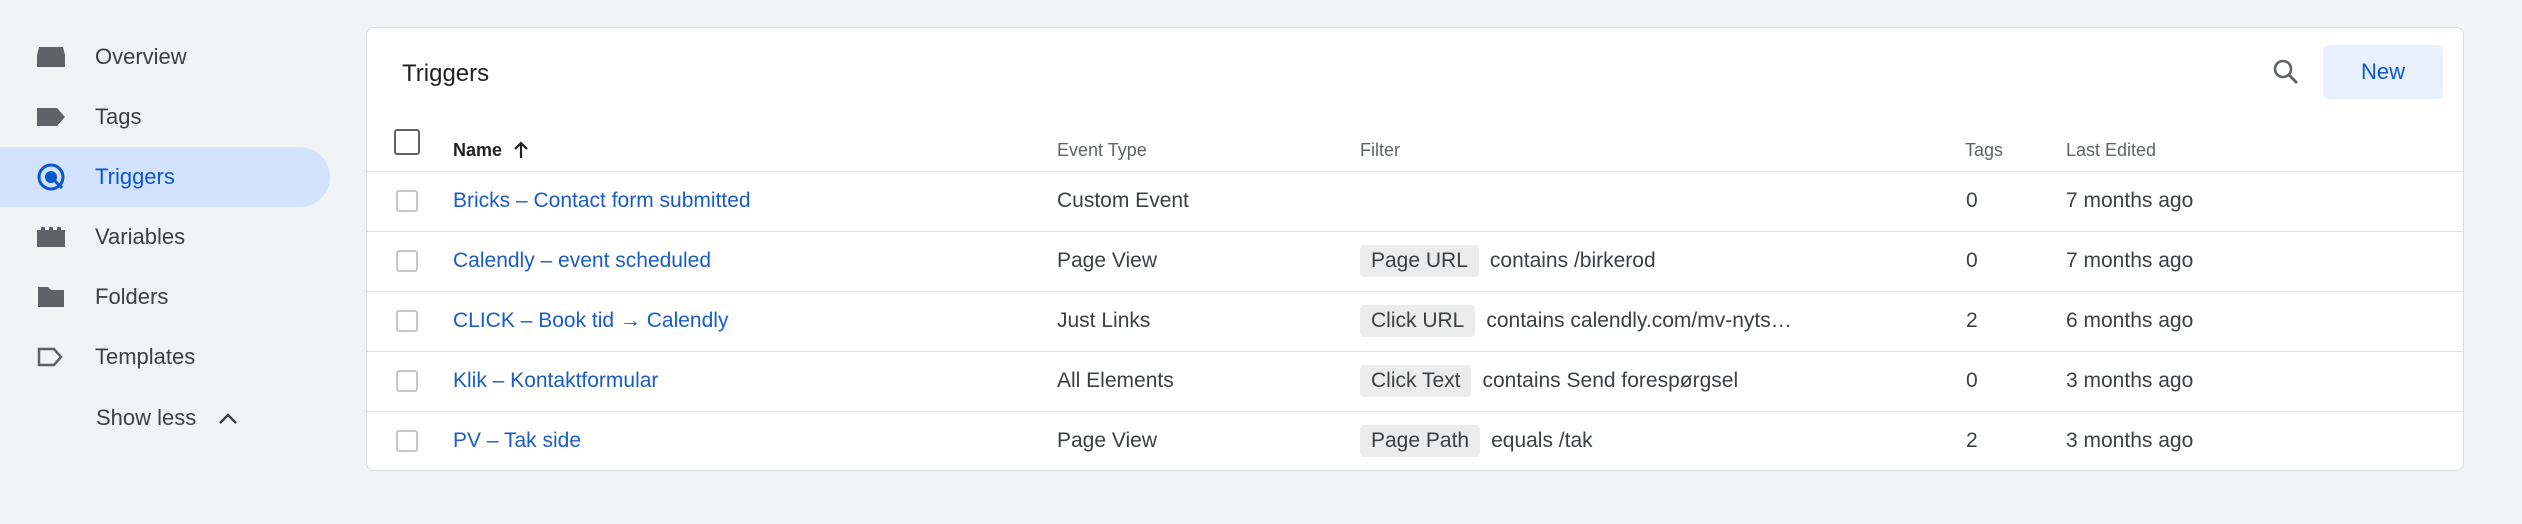 The image size is (2522, 524). What do you see at coordinates (1380, 150) in the screenshot?
I see `column-header-filter: Filter` at bounding box center [1380, 150].